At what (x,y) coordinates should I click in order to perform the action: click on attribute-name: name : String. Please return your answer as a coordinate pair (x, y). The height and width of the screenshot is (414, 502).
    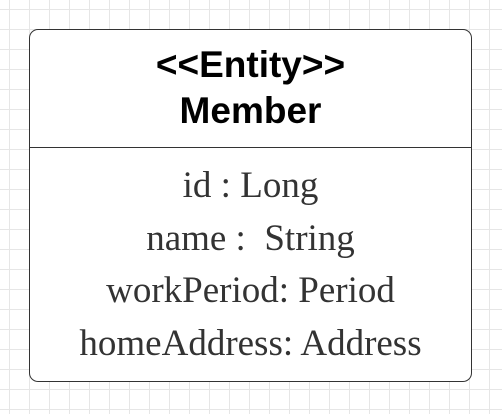
    Looking at the image, I should click on (250, 238).